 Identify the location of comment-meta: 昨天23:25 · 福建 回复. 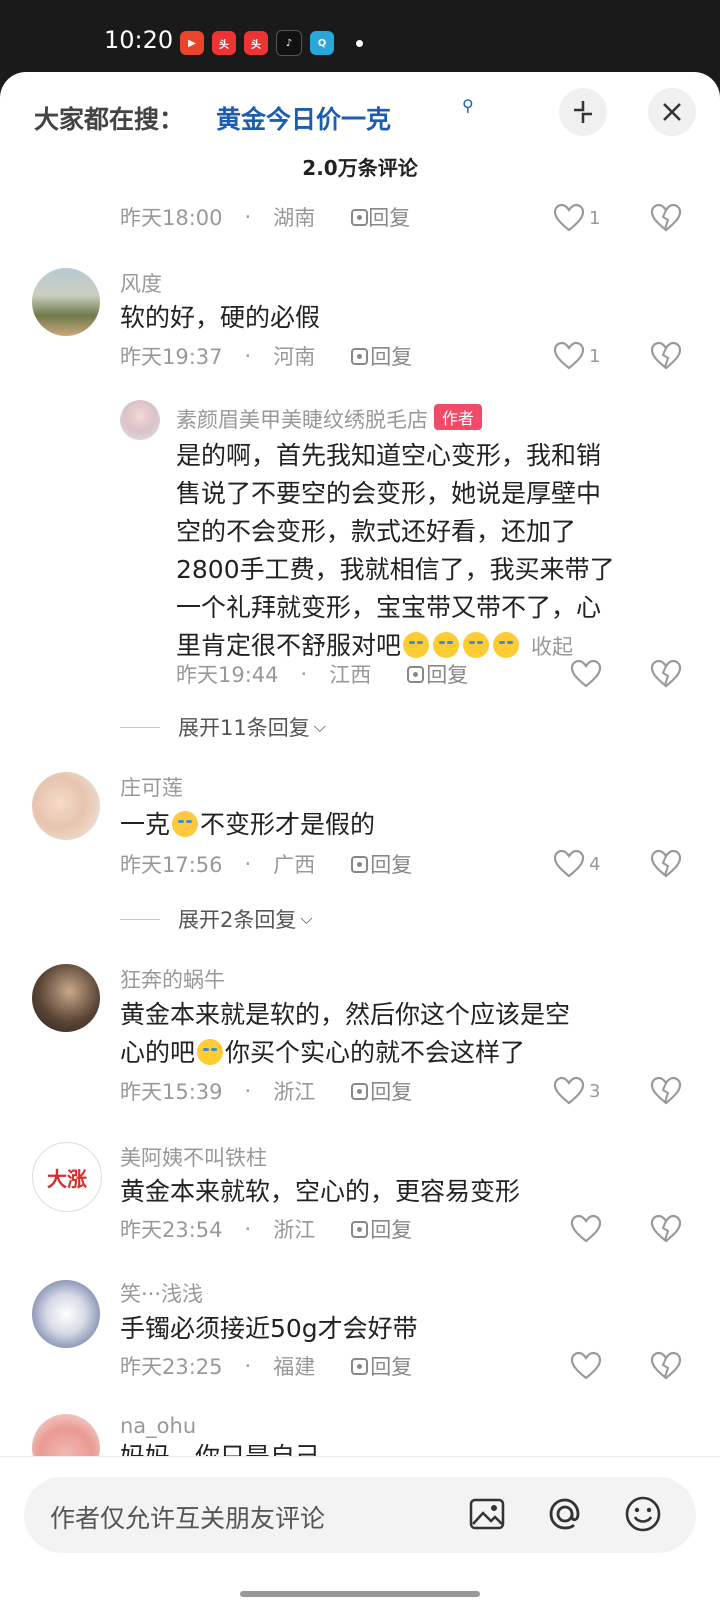
(266, 1366).